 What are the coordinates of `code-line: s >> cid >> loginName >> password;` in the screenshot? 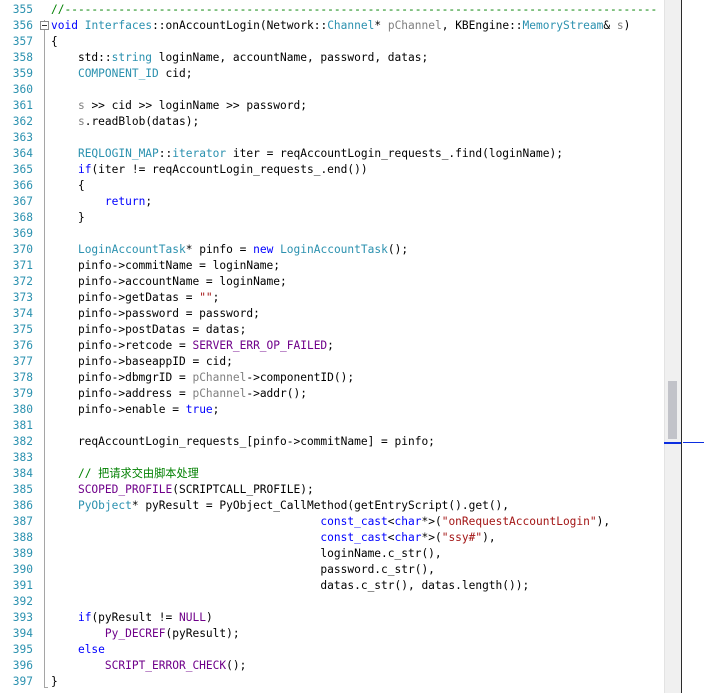 It's located at (179, 106).